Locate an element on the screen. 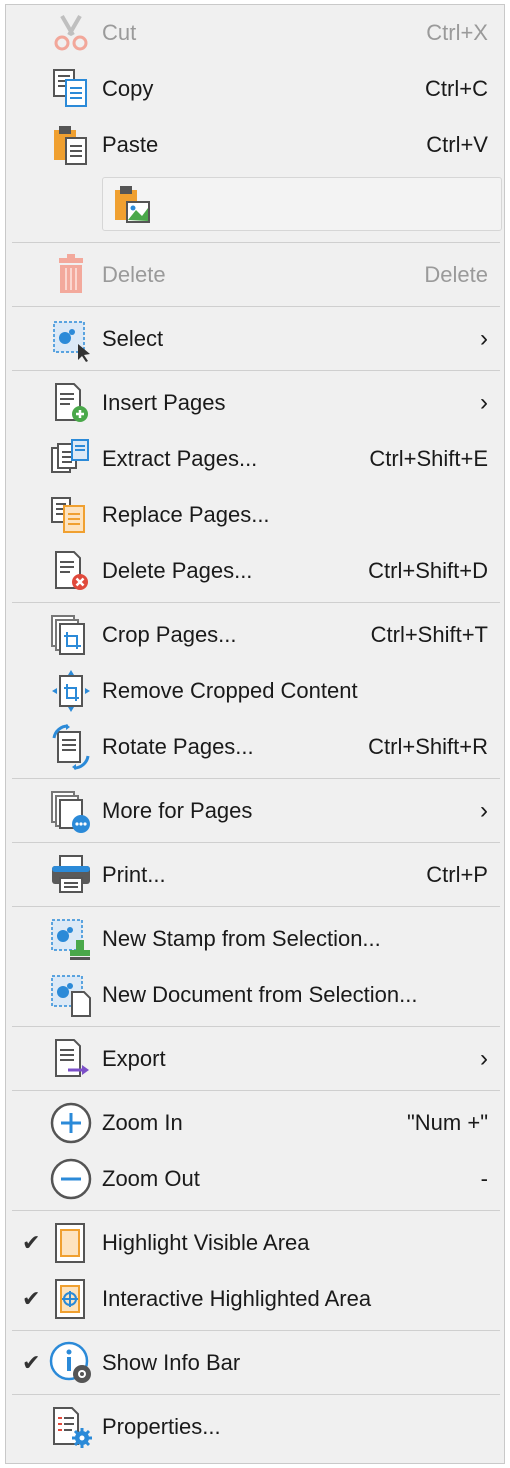  menu-item-label: Select is located at coordinates (133, 338).